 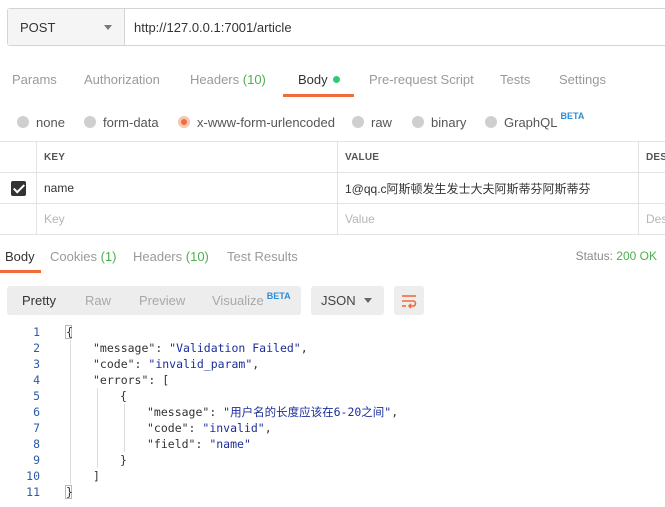 I want to click on table-row: name 1@qq.c阿斯顿发生发士大夫阿斯蒂芬阿斯蒂芬, so click(x=332, y=188).